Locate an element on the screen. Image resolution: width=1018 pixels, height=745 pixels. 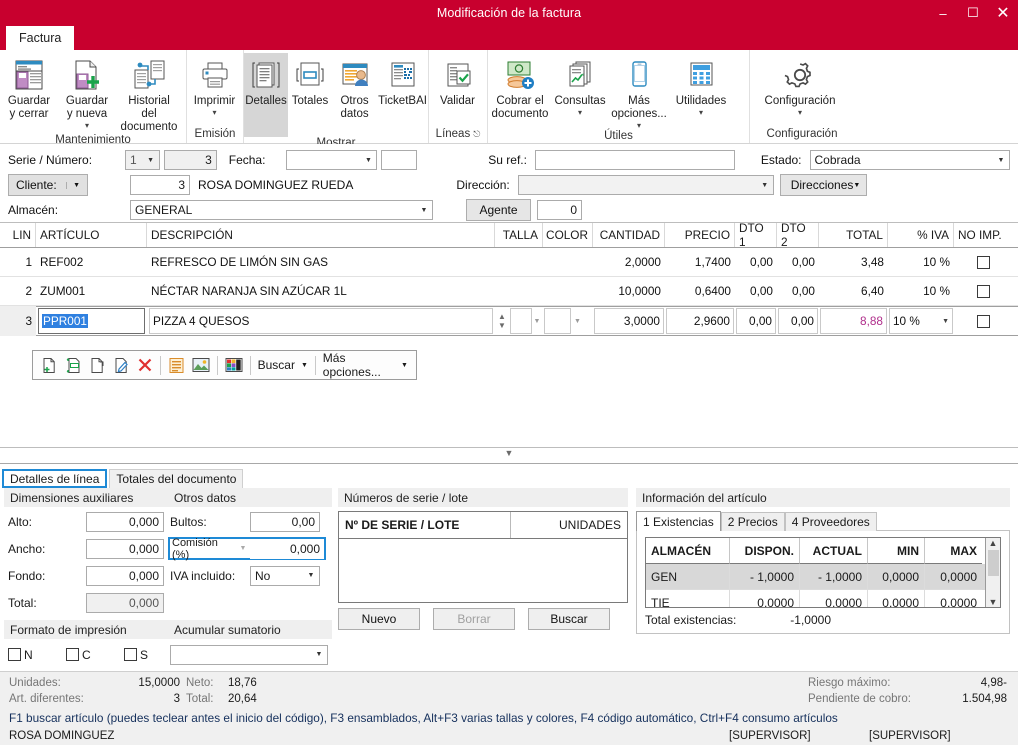
col-color: COLOR is located at coordinates (568, 235).